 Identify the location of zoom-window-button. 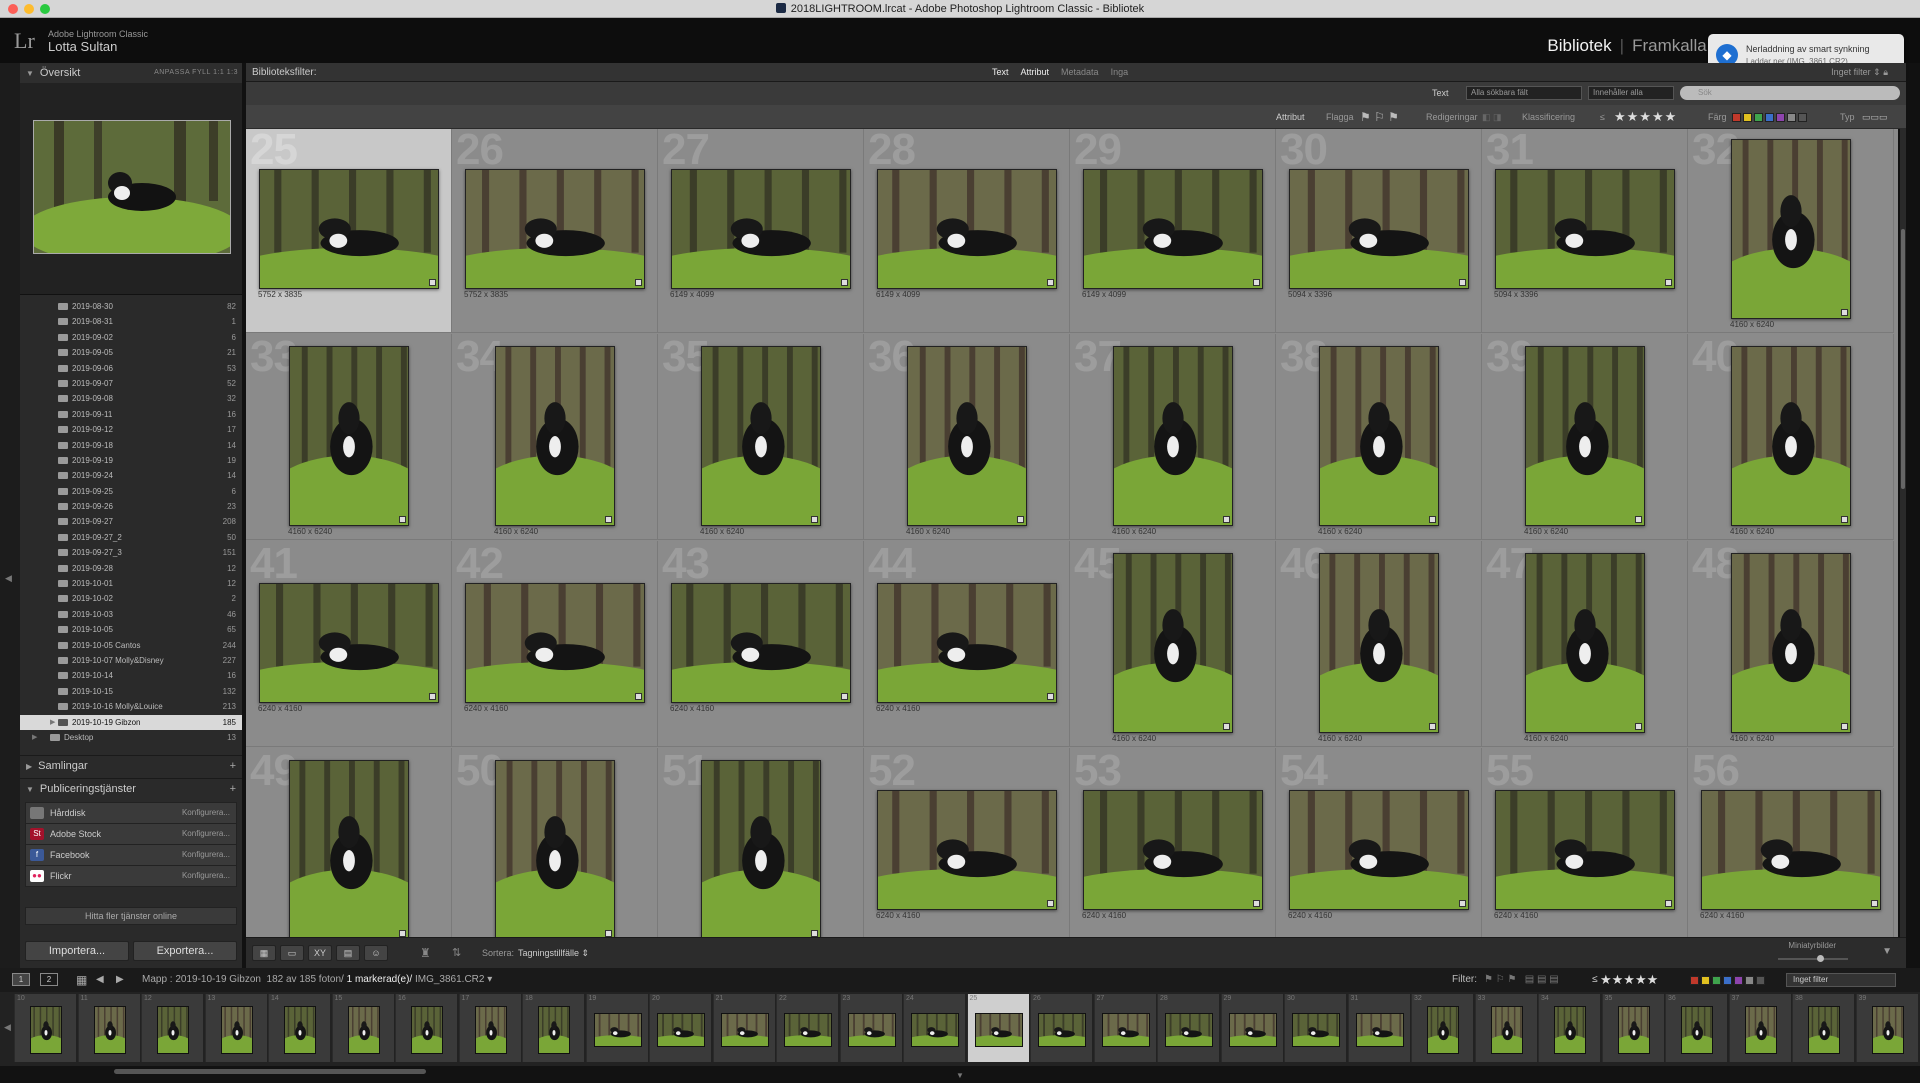
(45, 9).